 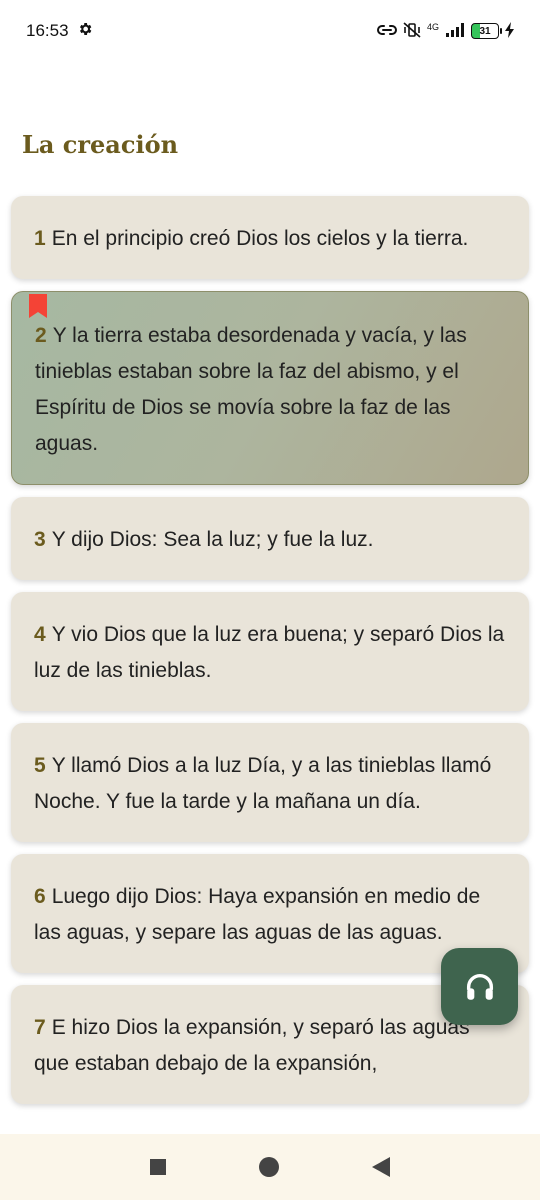 What do you see at coordinates (455, 31) in the screenshot?
I see `signal-icon` at bounding box center [455, 31].